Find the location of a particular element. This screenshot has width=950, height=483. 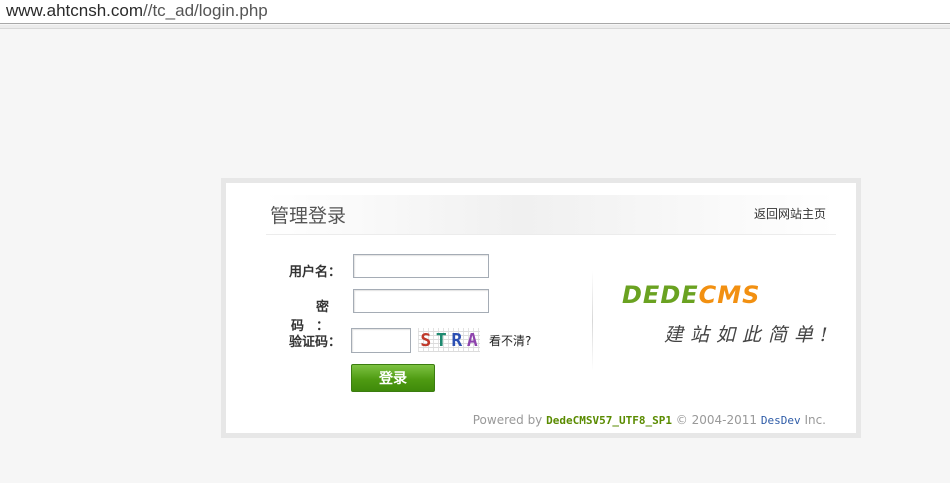

login-button: 登录 is located at coordinates (393, 378).